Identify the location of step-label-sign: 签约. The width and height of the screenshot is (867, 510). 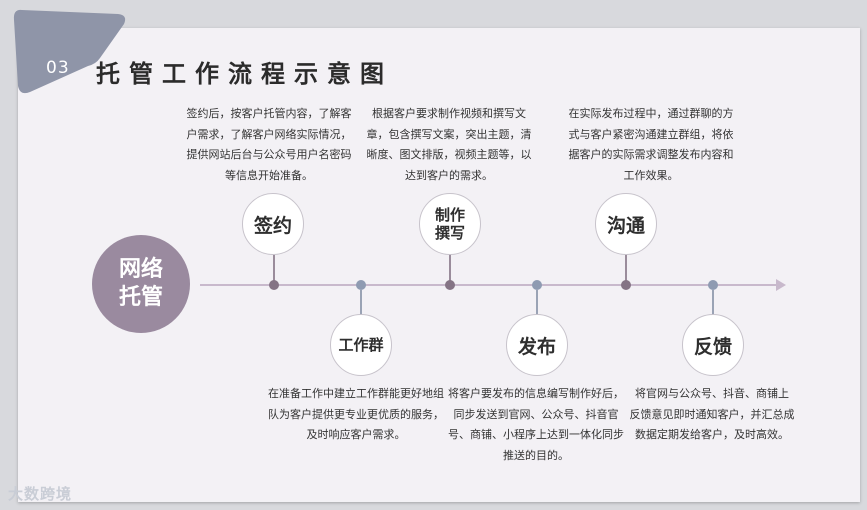
(272, 225).